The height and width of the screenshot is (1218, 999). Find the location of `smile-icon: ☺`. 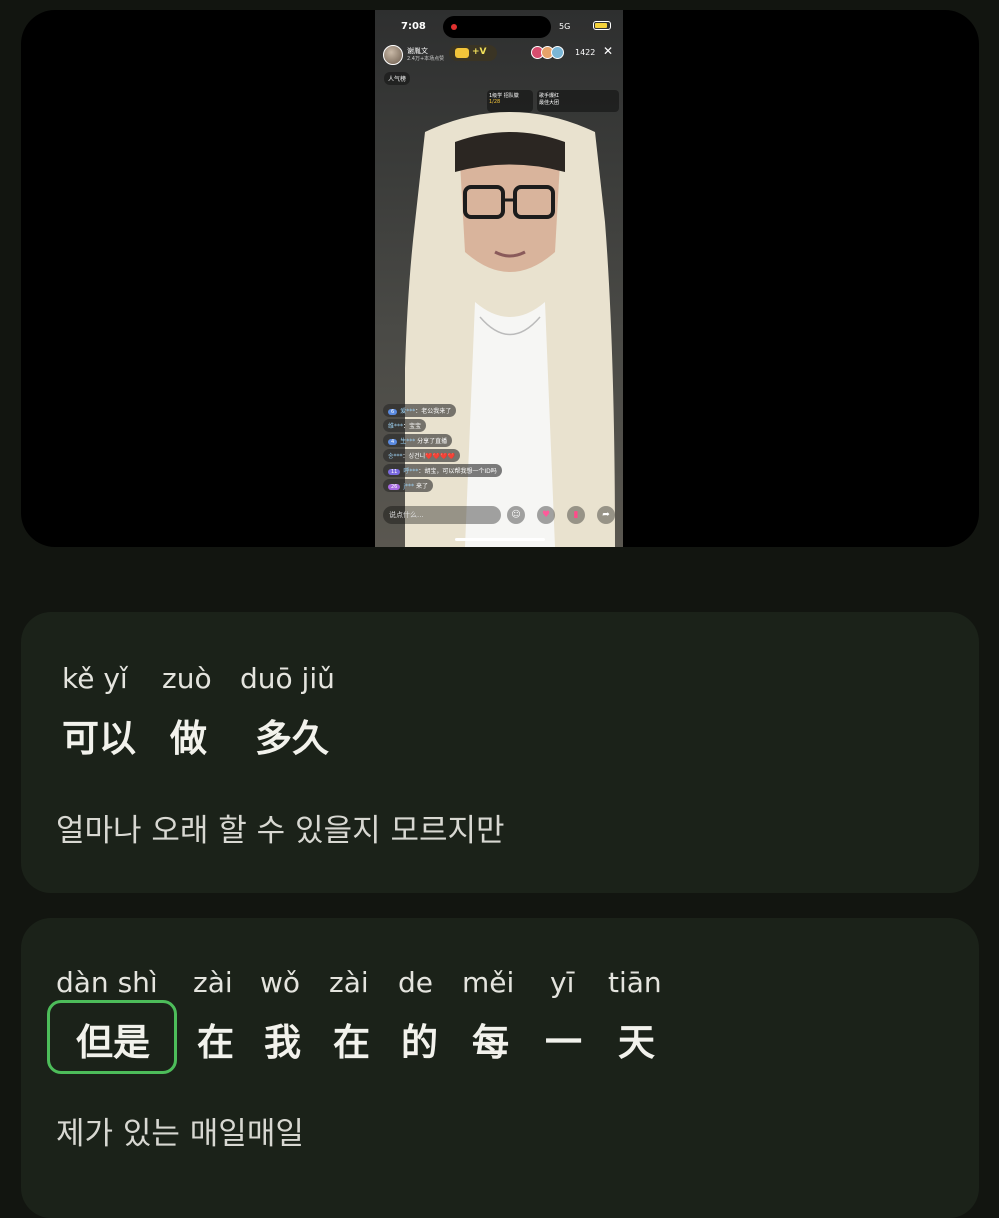

smile-icon: ☺ is located at coordinates (516, 515).